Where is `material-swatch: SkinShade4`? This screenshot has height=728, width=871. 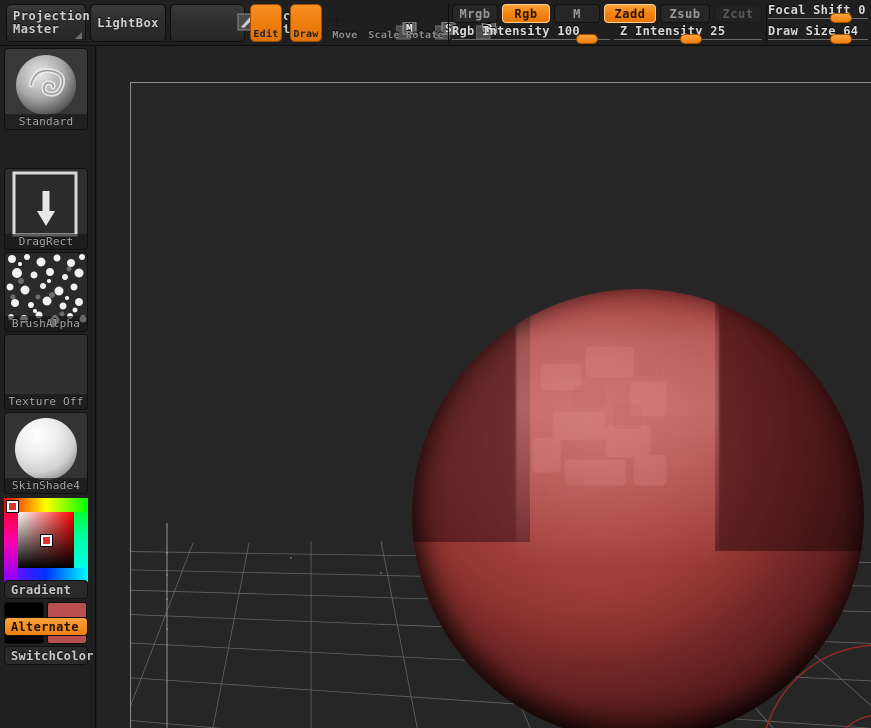 material-swatch: SkinShade4 is located at coordinates (46, 453).